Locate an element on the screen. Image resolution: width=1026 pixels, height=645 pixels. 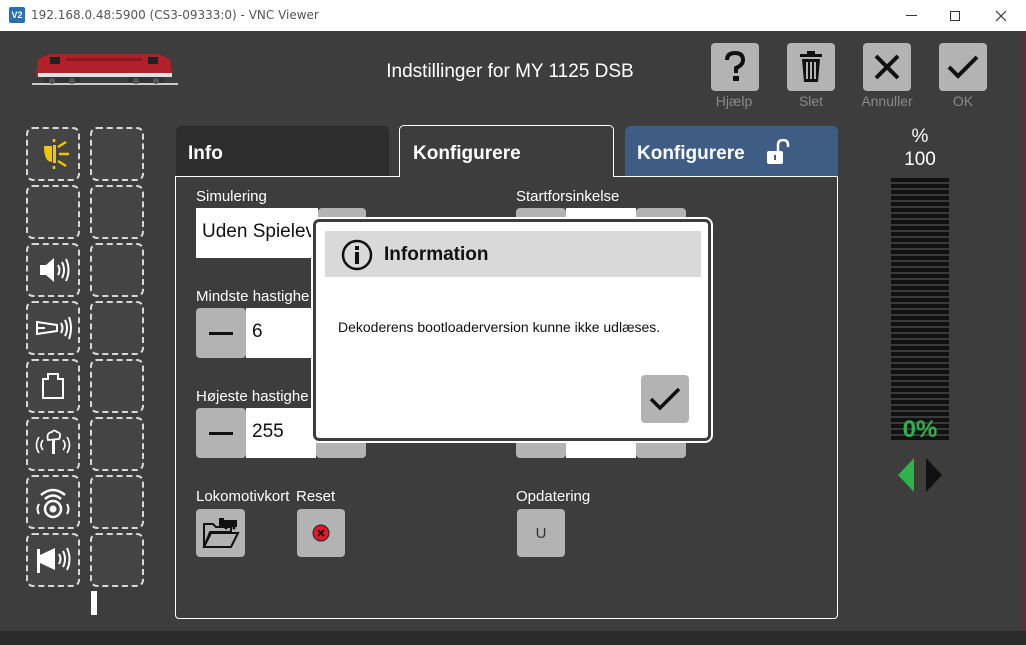
tab-konfigurere-label: Konfigurere is located at coordinates (467, 153).